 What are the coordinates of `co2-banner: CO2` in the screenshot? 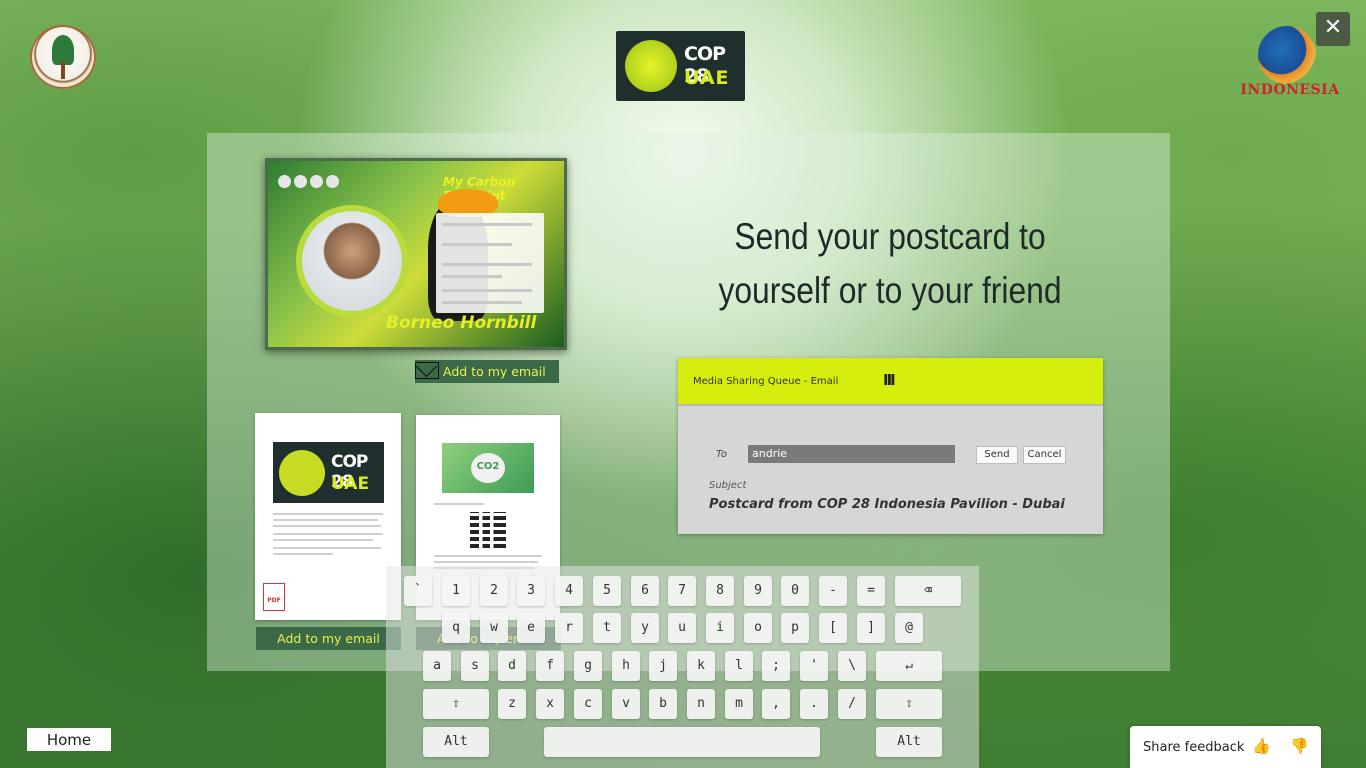 It's located at (488, 468).